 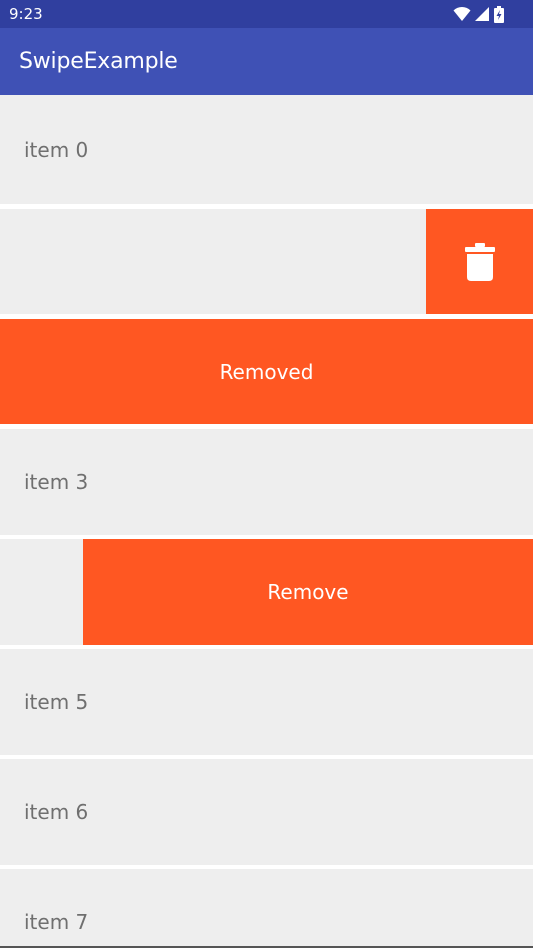 I want to click on removed-label: Removed, so click(x=266, y=371).